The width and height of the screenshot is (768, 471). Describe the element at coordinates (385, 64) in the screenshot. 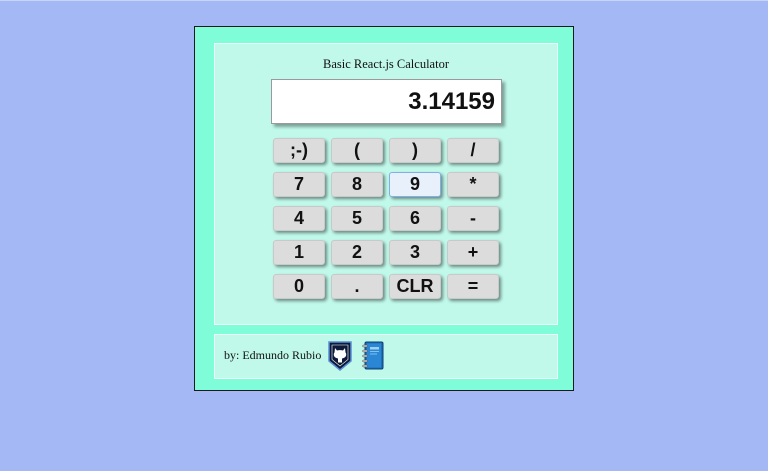

I see `calculator-title: Basic React.js Calculator` at that location.